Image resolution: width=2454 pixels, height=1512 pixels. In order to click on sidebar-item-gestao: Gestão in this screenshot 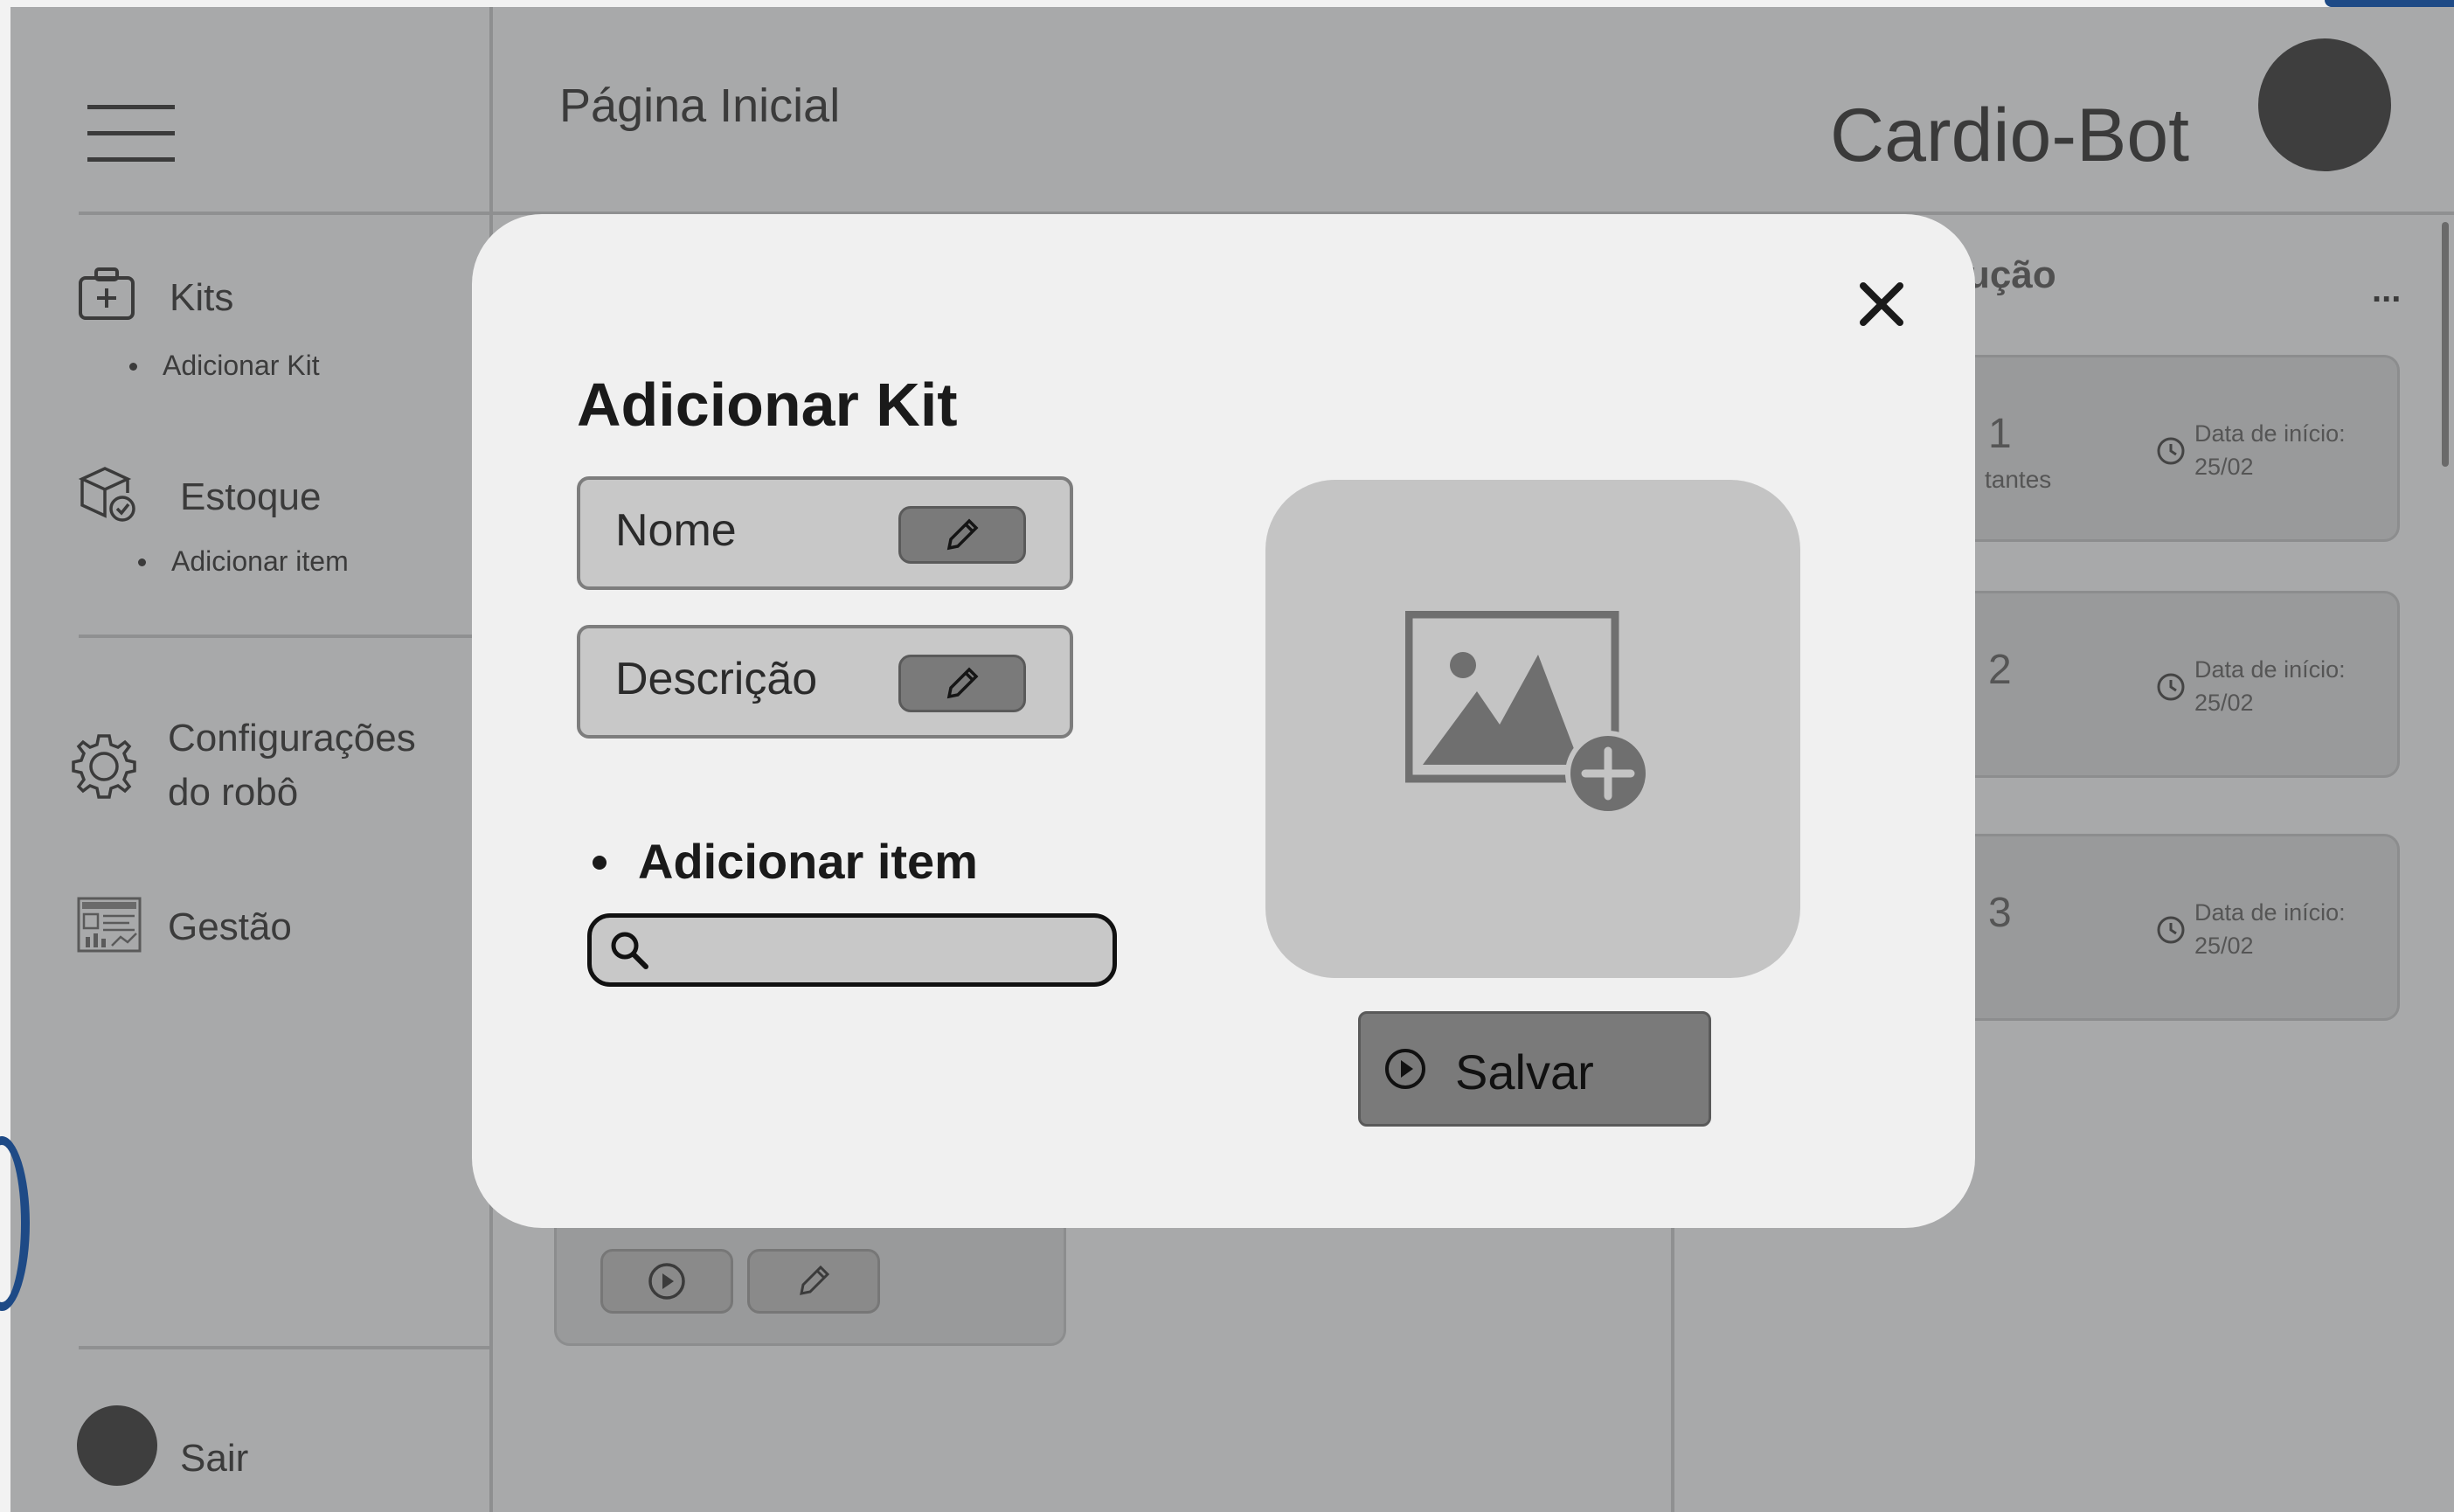, I will do `click(269, 928)`.